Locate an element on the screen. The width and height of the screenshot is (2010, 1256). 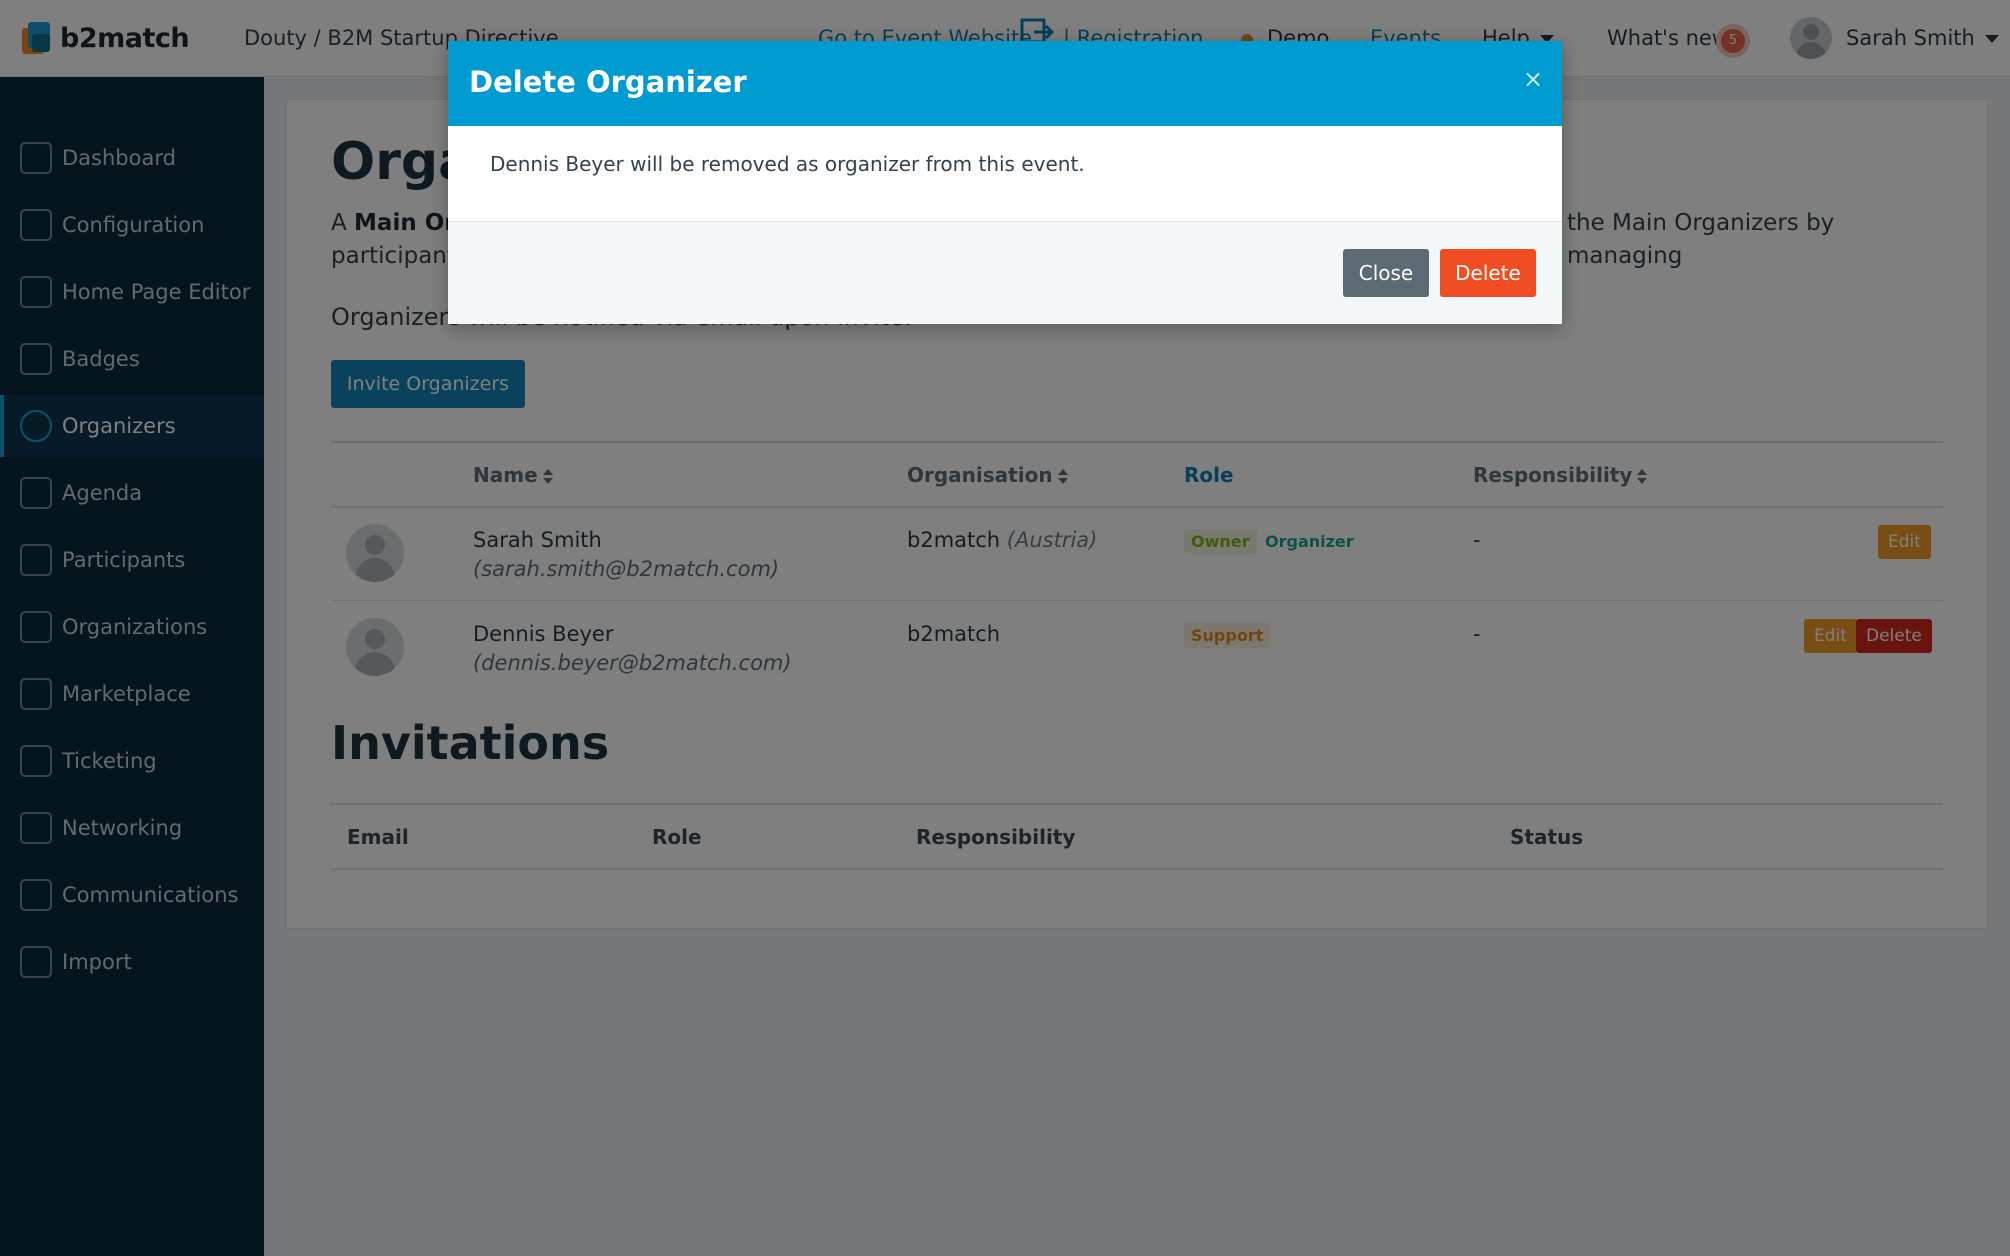
close-button: Close is located at coordinates (1386, 273).